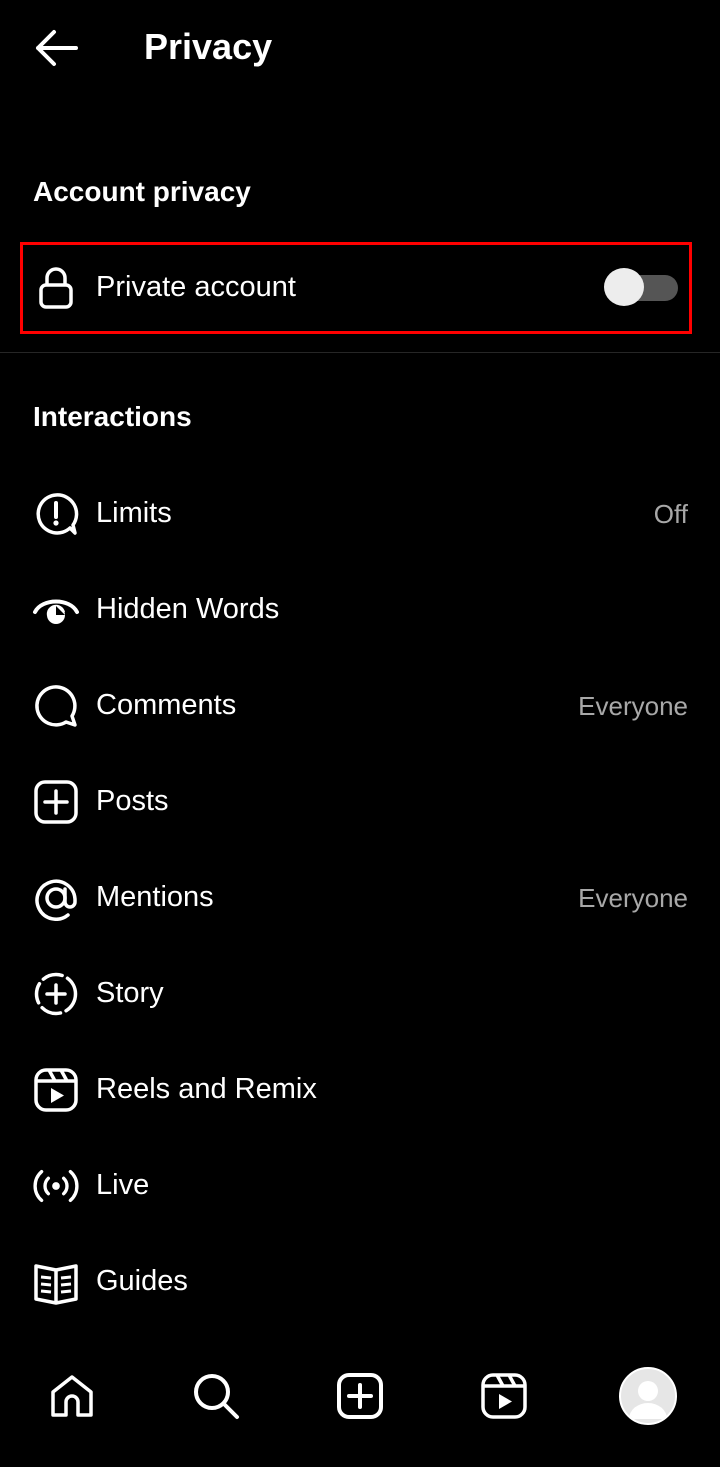  I want to click on menu-item-label: Hidden Words, so click(188, 609).